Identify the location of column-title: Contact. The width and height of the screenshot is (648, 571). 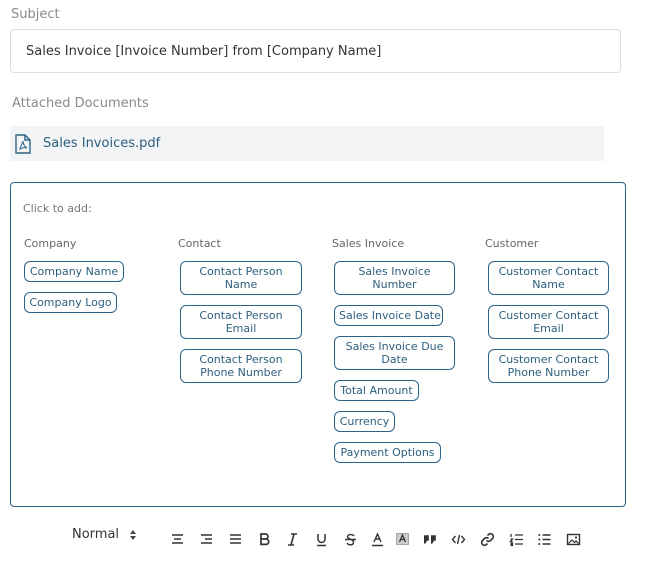
(199, 243).